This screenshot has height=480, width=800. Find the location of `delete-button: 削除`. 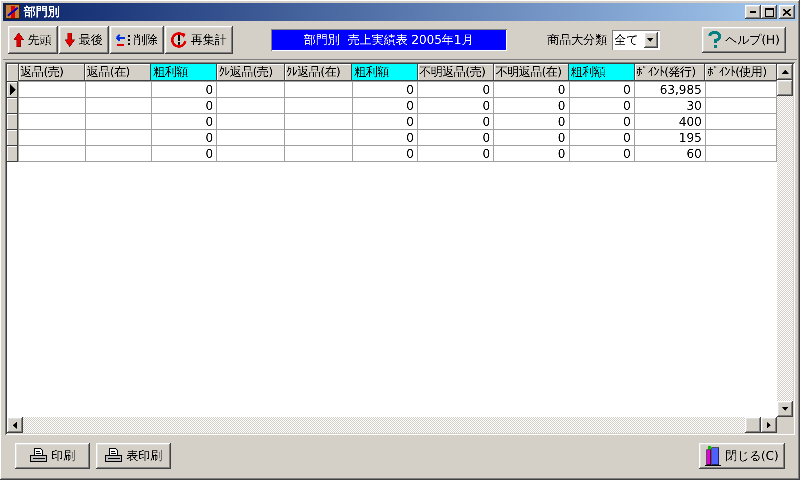

delete-button: 削除 is located at coordinates (137, 40).